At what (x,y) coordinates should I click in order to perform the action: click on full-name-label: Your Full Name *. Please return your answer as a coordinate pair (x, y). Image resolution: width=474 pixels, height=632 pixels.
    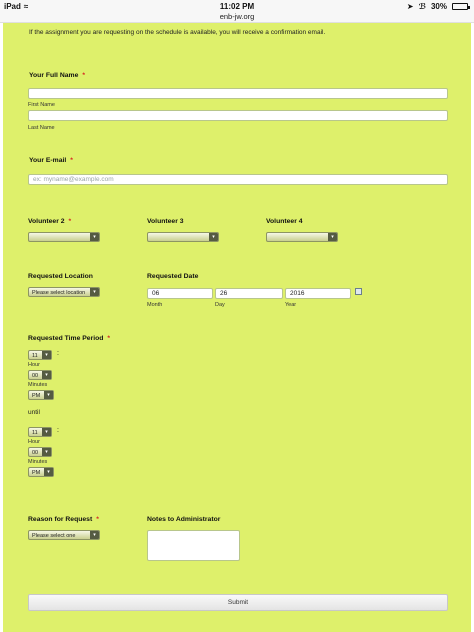
    Looking at the image, I should click on (57, 75).